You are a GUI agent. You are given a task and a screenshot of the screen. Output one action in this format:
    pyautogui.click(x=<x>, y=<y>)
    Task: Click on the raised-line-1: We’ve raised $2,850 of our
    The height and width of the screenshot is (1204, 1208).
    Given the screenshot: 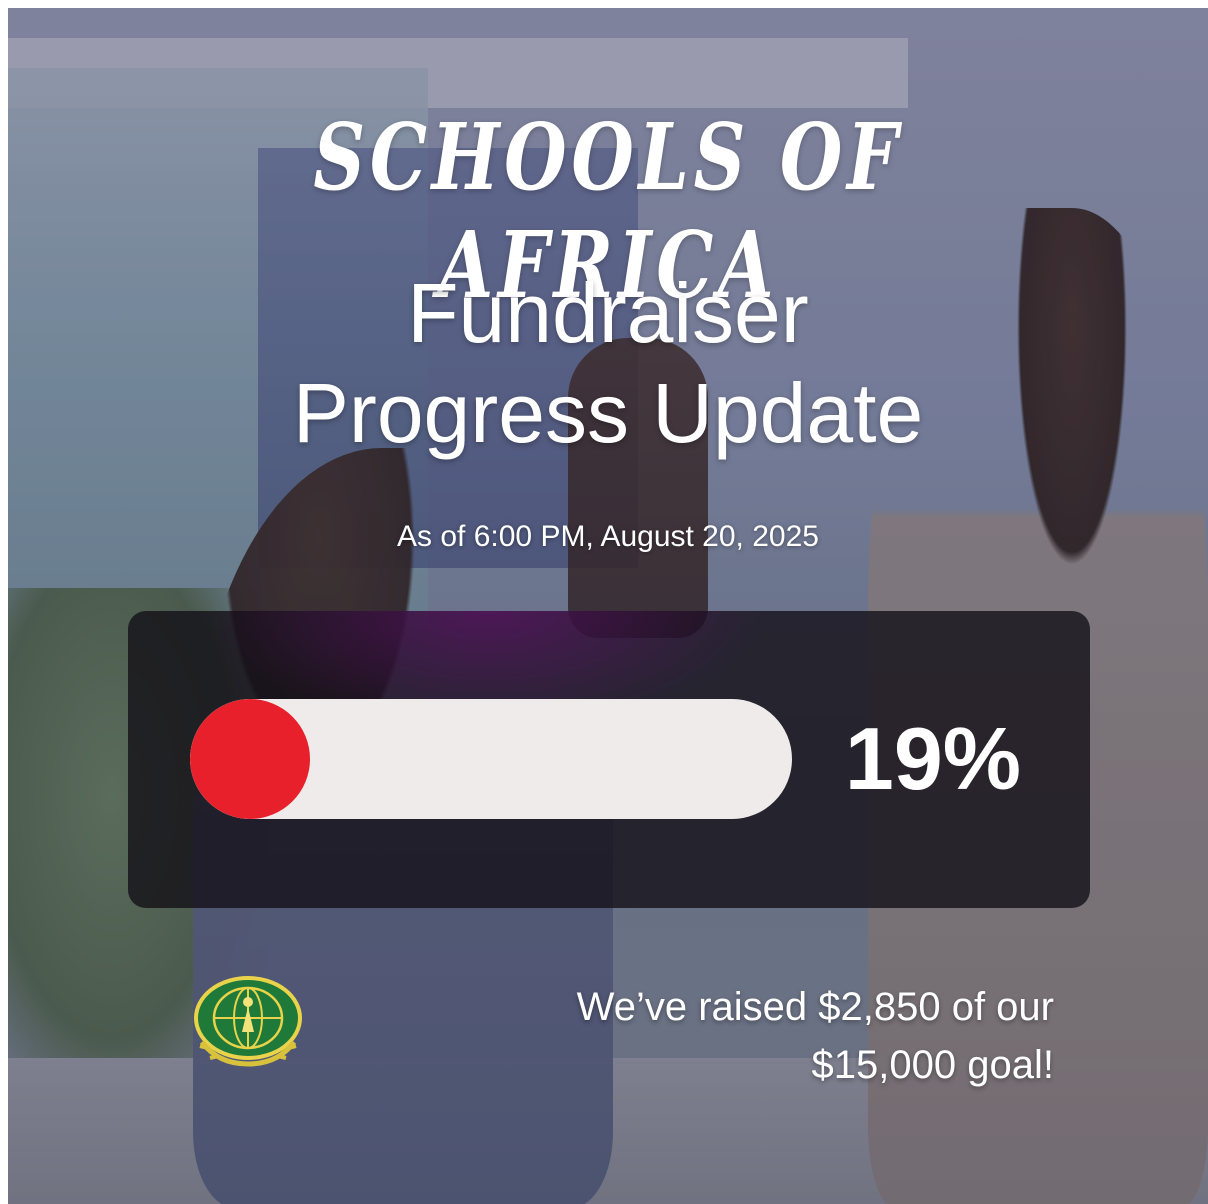 What is the action you would take?
    pyautogui.click(x=815, y=1007)
    